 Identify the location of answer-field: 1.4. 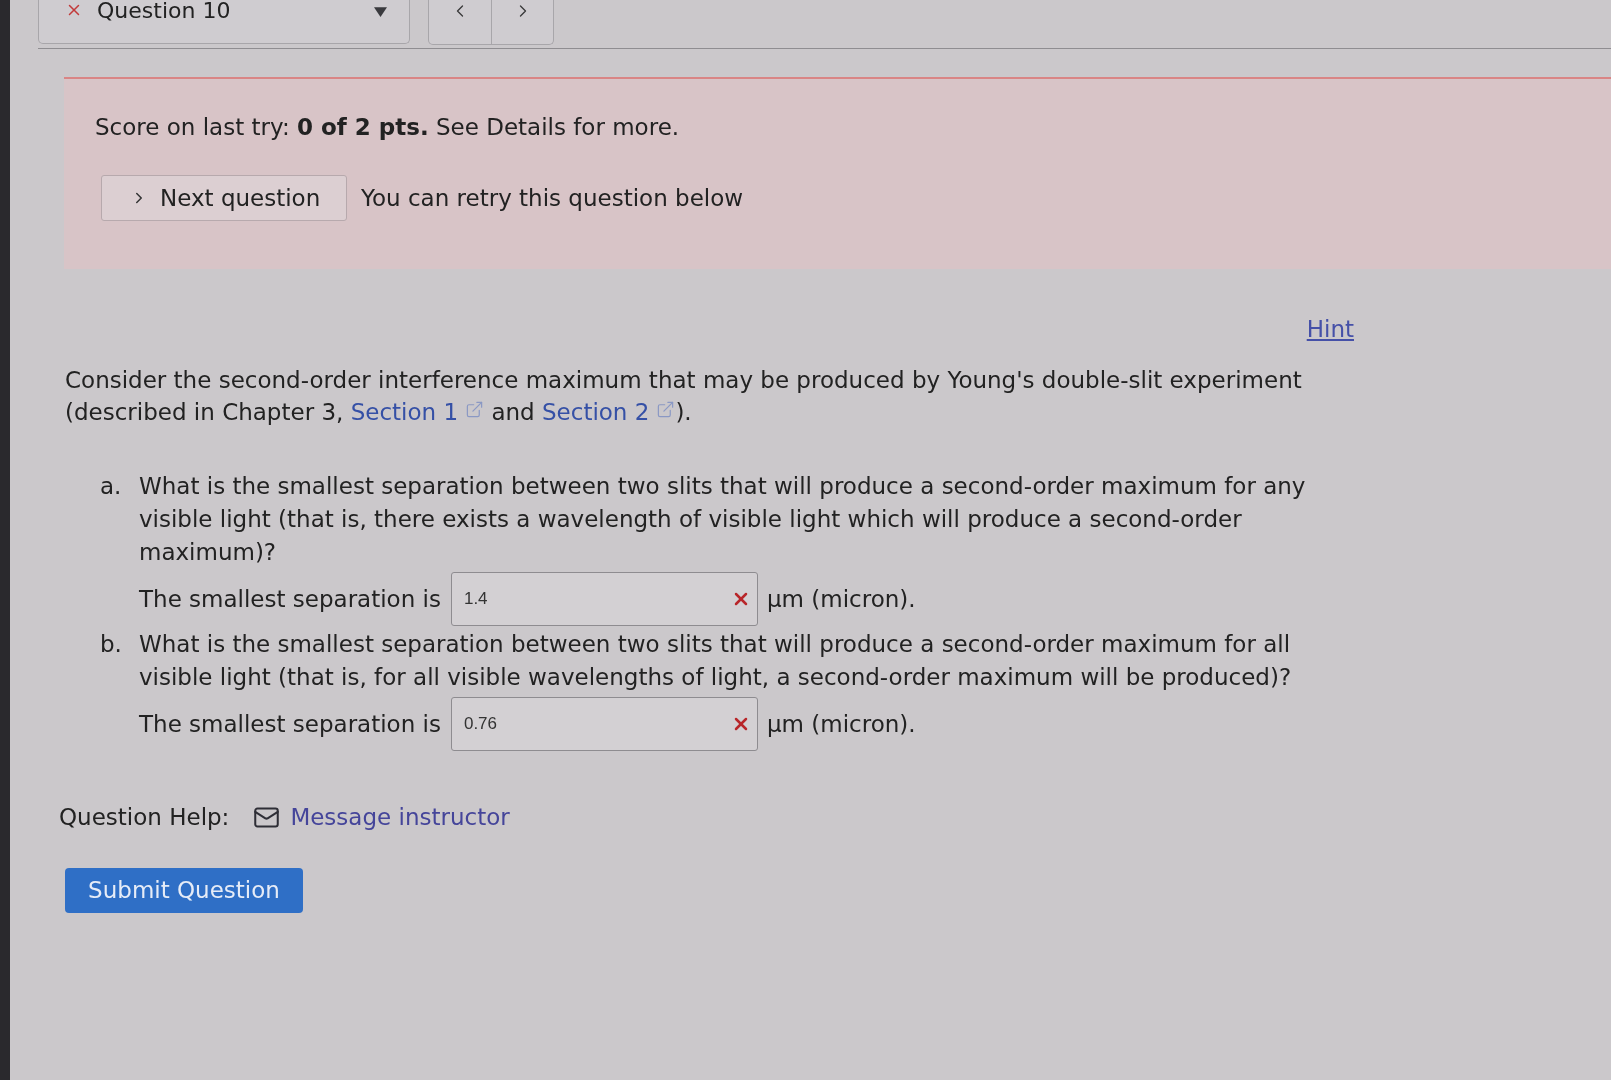
(604, 599).